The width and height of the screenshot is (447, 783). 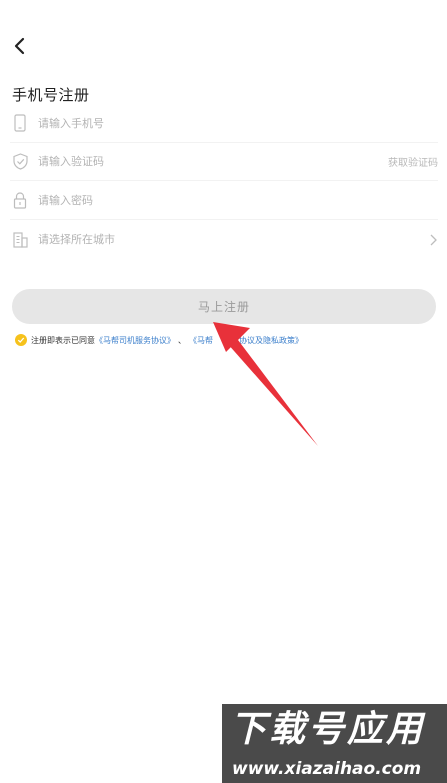 I want to click on agreement-row: 注册即表示已同意 《马帮司机服务协议》 、 《马帮 用户协议及隐私政策》, so click(x=159, y=340).